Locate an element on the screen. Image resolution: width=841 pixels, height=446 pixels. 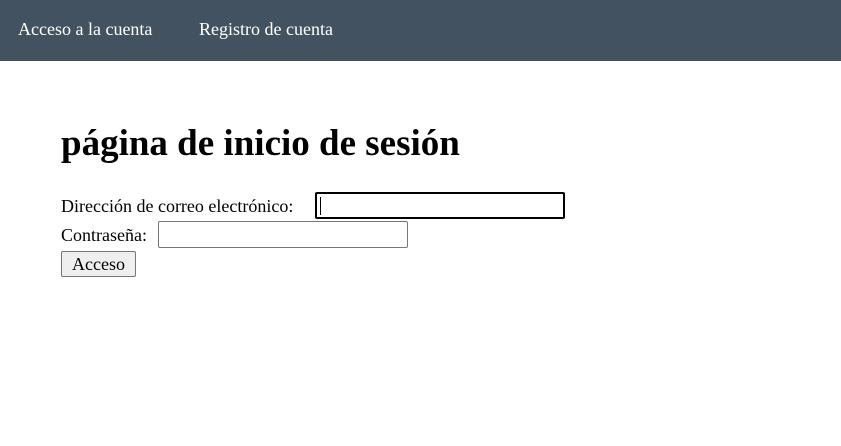
top-navigation-bar: Acceso a la cuenta Registro de cuenta is located at coordinates (420, 30).